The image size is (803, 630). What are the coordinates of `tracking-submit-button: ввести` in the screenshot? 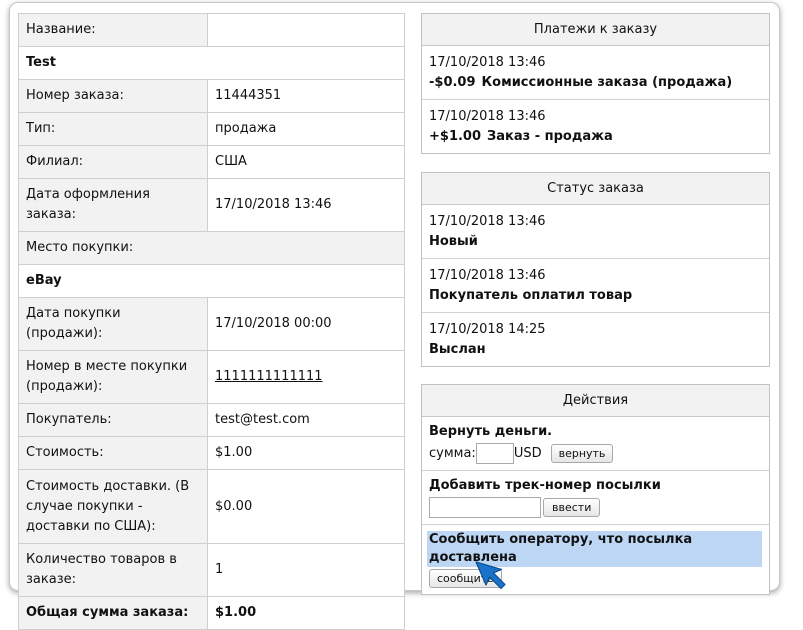 It's located at (572, 507).